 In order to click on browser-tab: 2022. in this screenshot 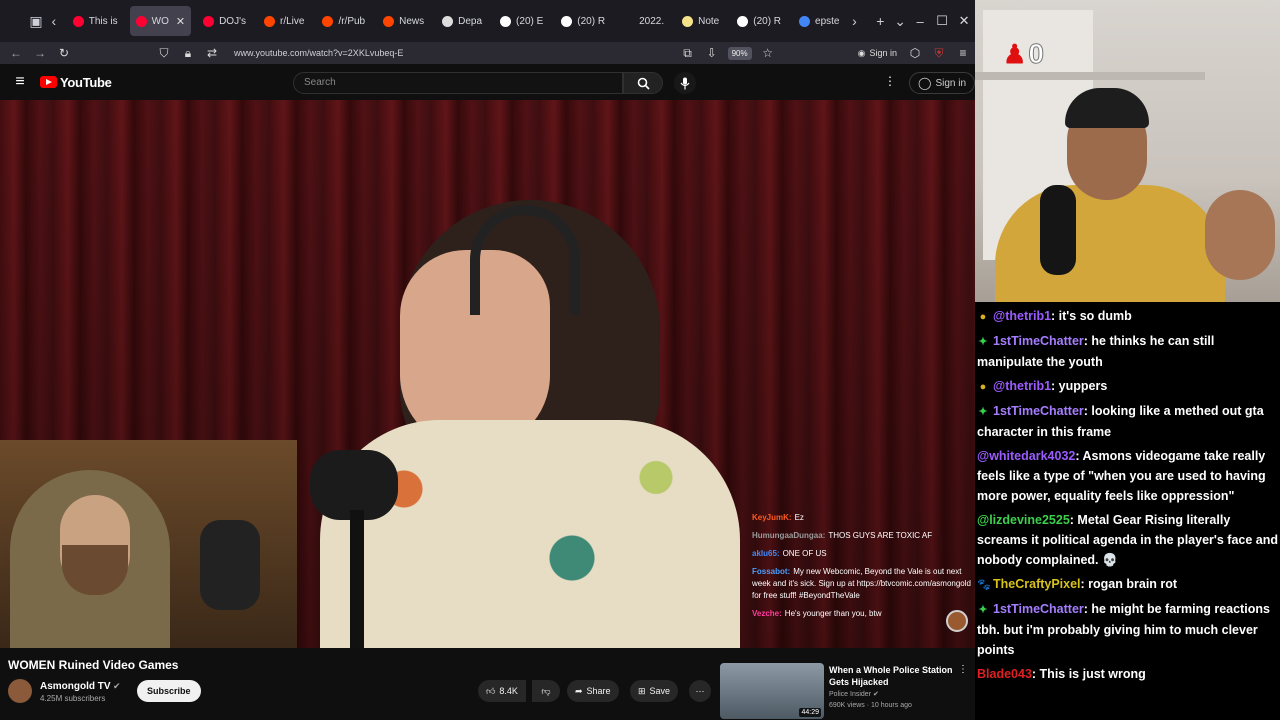, I will do `click(643, 21)`.